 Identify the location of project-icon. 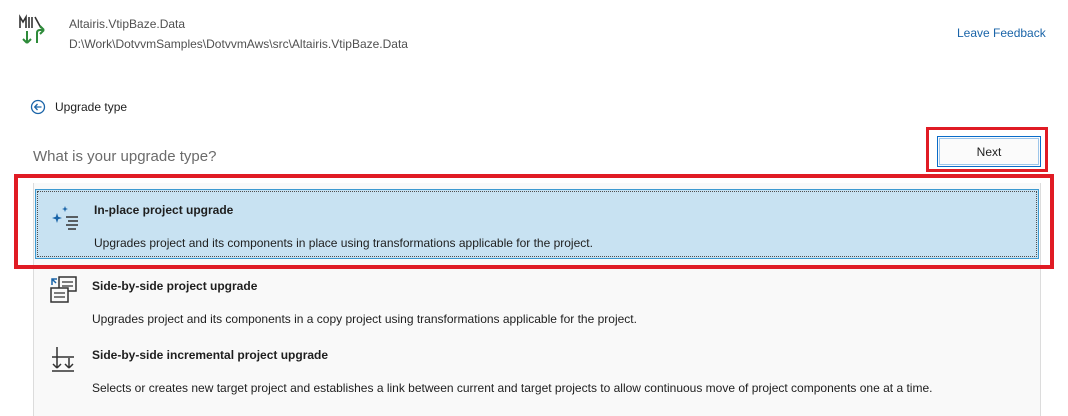
(32, 29).